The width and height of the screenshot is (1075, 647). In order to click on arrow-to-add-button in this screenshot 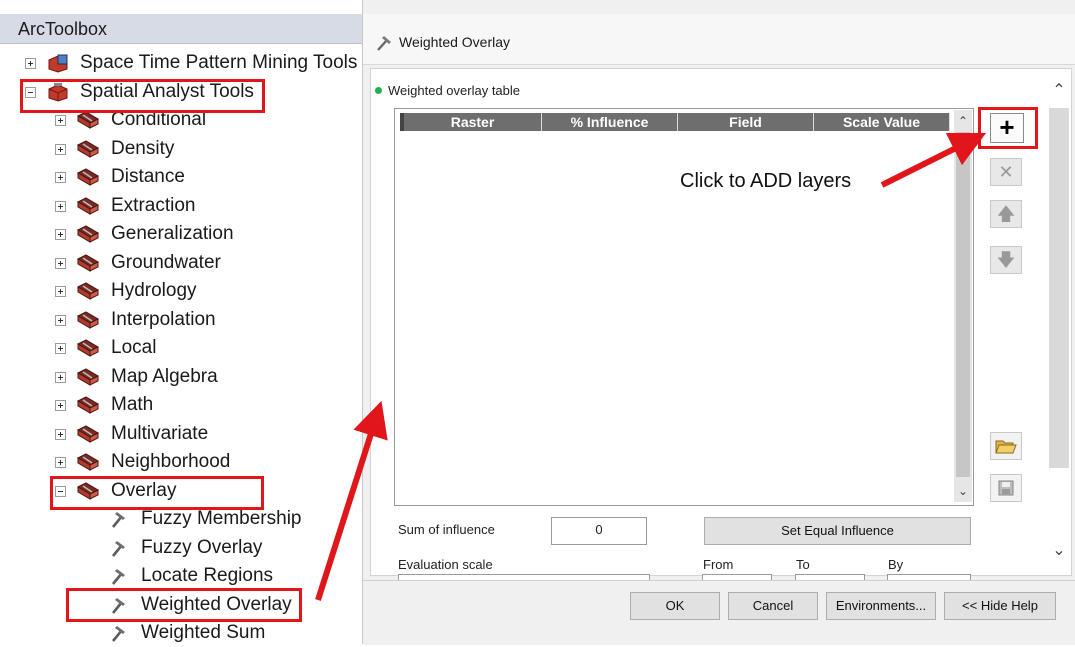, I will do `click(933, 160)`.